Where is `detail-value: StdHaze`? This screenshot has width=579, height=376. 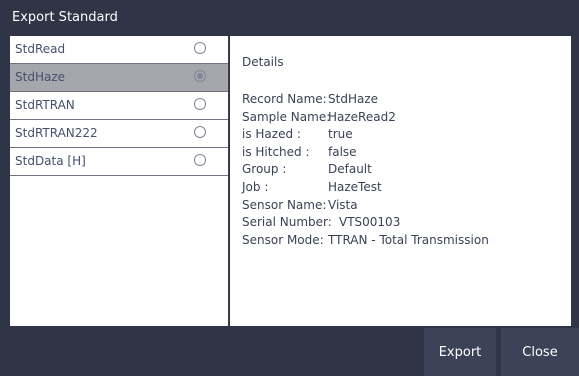 detail-value: StdHaze is located at coordinates (353, 99).